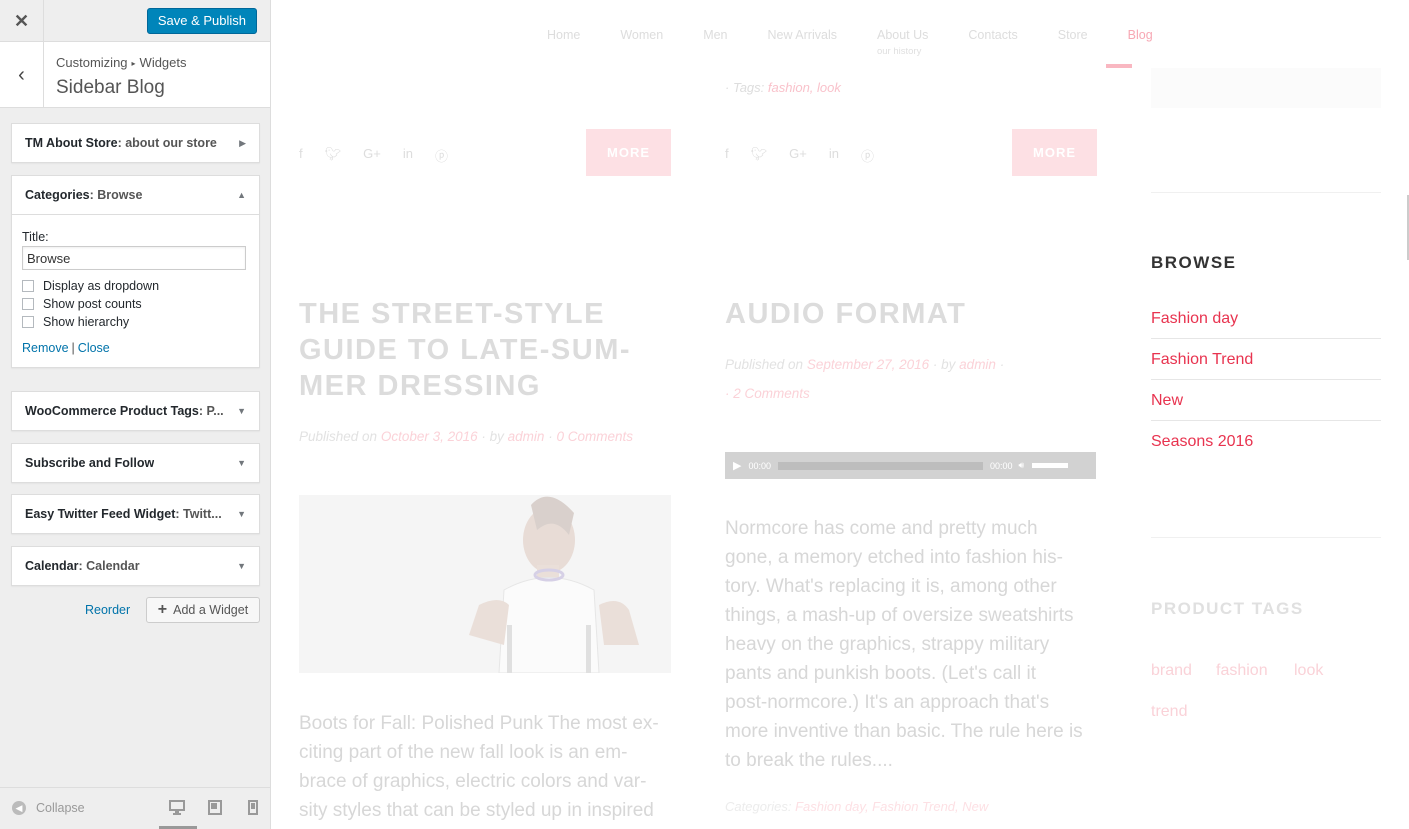 Image resolution: width=1409 pixels, height=829 pixels. What do you see at coordinates (253, 808) in the screenshot?
I see `mobile-preview-icon` at bounding box center [253, 808].